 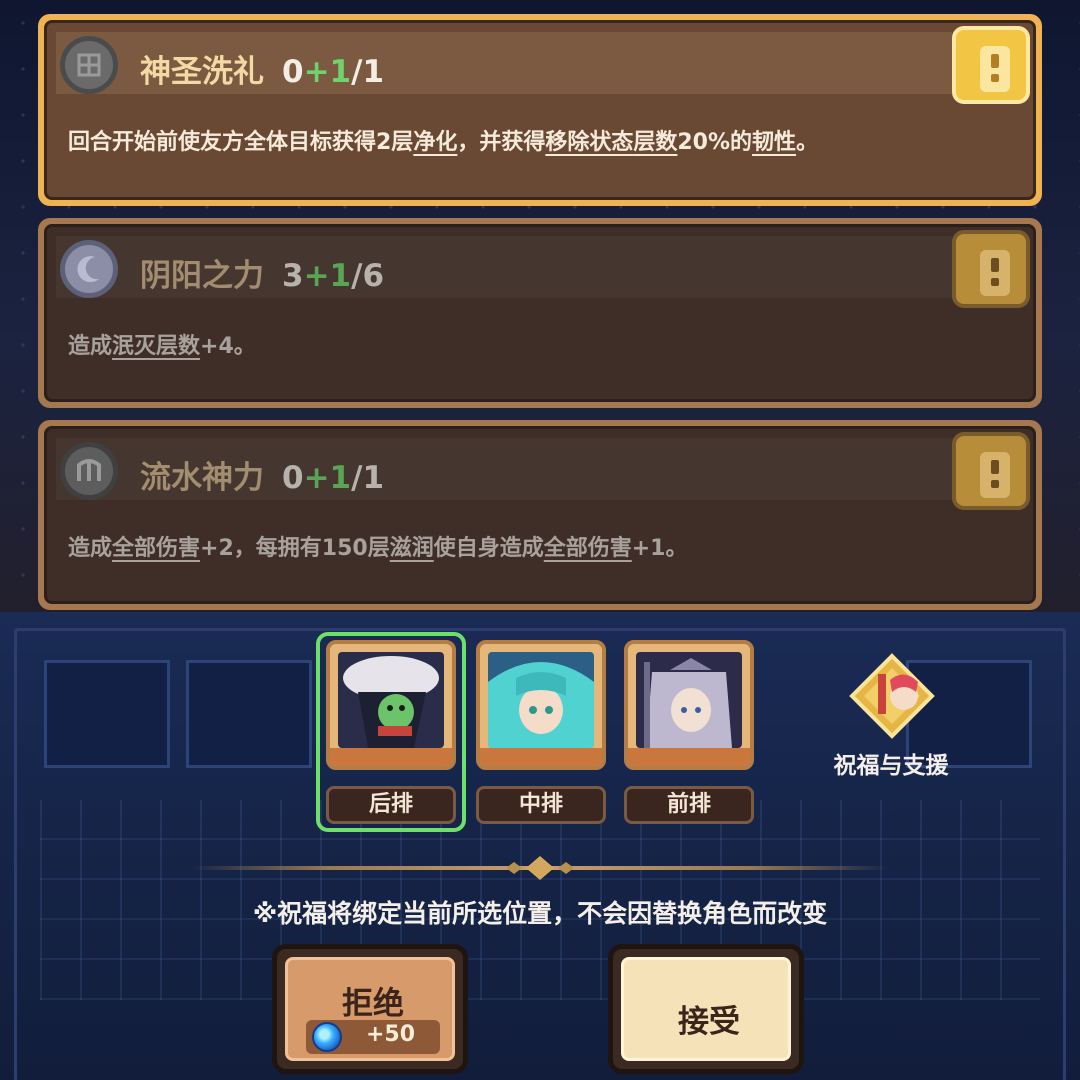 I want to click on keyword-link: 韧性, so click(x=774, y=142).